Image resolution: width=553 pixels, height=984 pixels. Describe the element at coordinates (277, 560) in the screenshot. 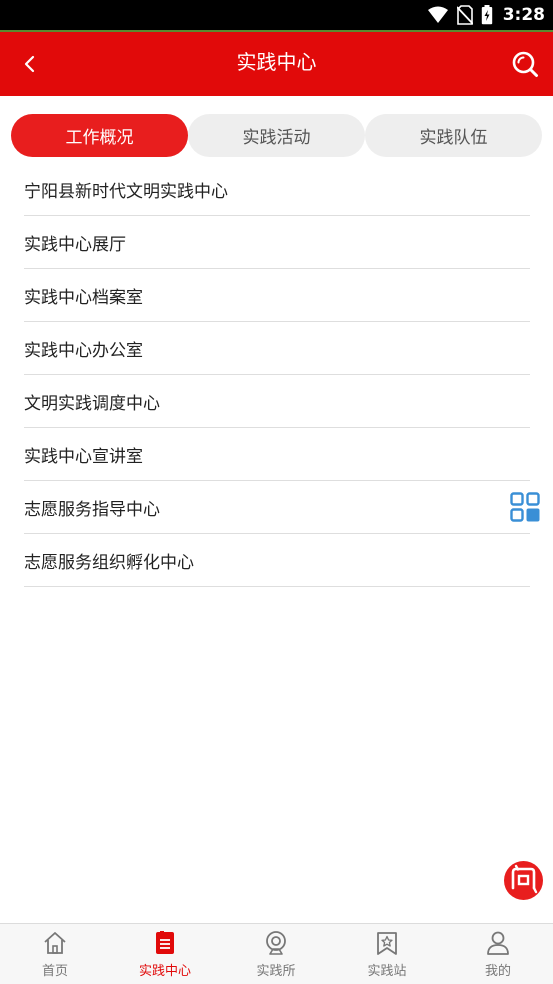

I see `list-item: 志愿服务组织孵化中心` at that location.